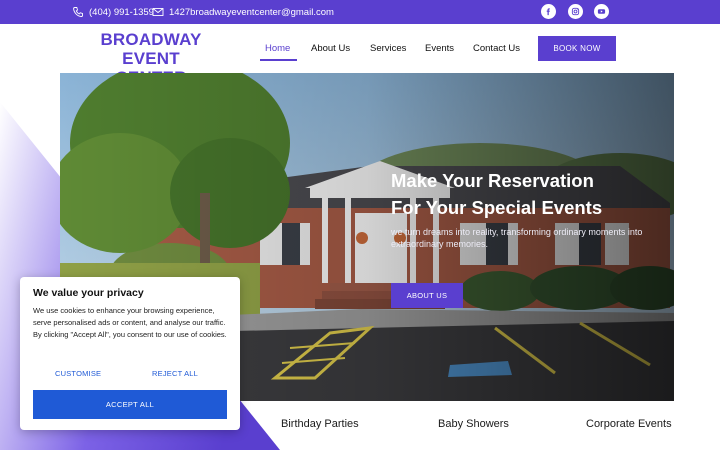 This screenshot has height=450, width=720. I want to click on phone-icon, so click(78, 12).